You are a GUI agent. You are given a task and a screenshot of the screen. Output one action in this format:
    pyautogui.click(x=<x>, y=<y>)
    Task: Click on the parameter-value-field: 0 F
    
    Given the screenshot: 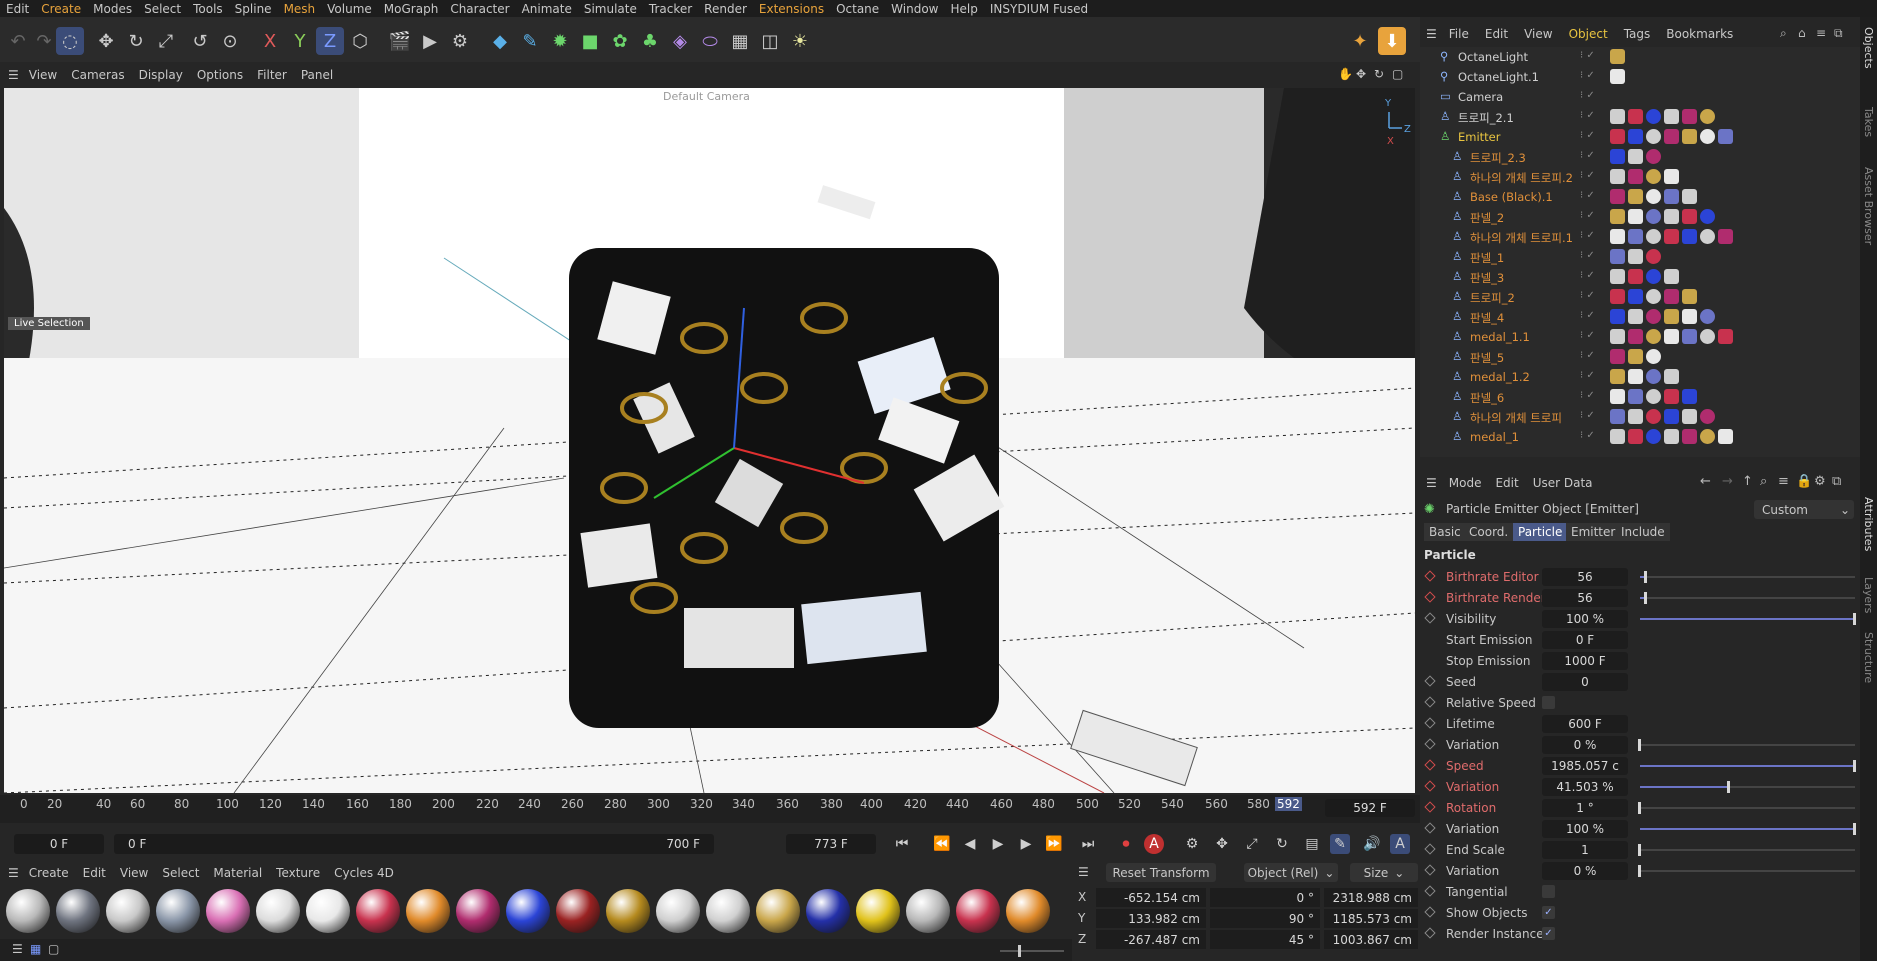 What is the action you would take?
    pyautogui.click(x=1585, y=640)
    